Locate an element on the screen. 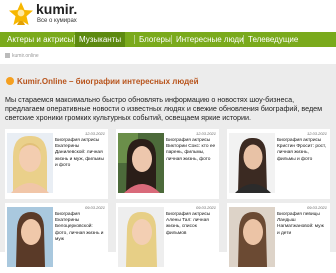 This screenshot has width=336, height=273. orange-dot-icon is located at coordinates (10, 81).